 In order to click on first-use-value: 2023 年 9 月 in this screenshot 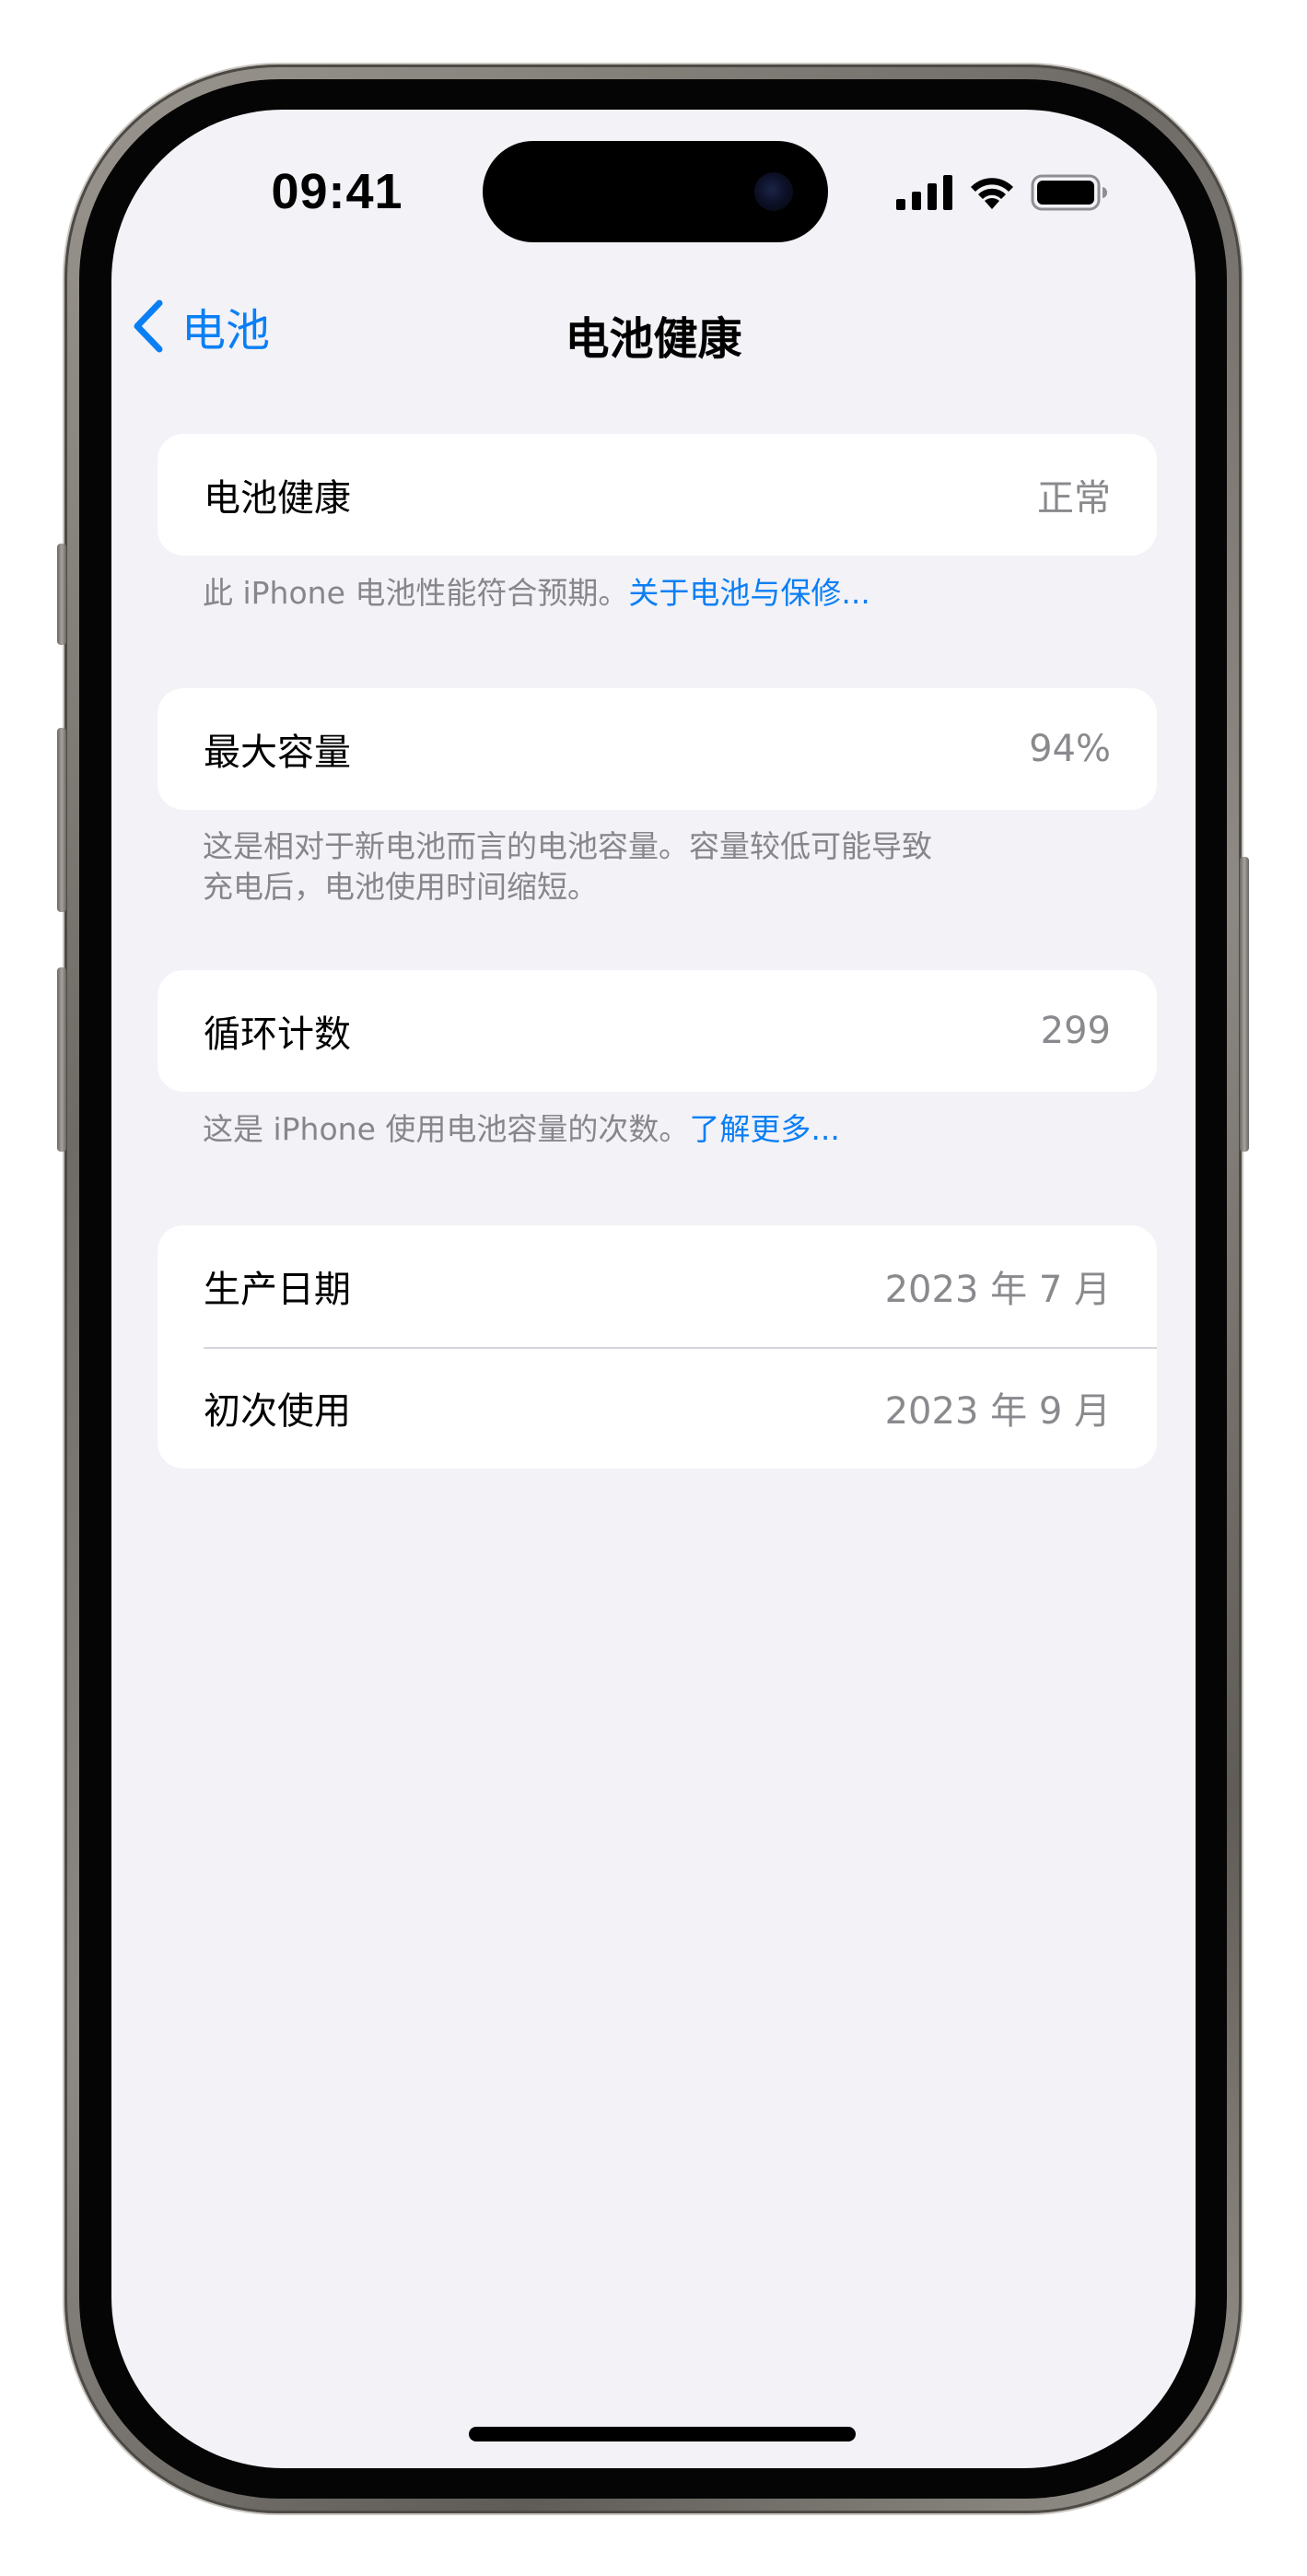, I will do `click(997, 1411)`.